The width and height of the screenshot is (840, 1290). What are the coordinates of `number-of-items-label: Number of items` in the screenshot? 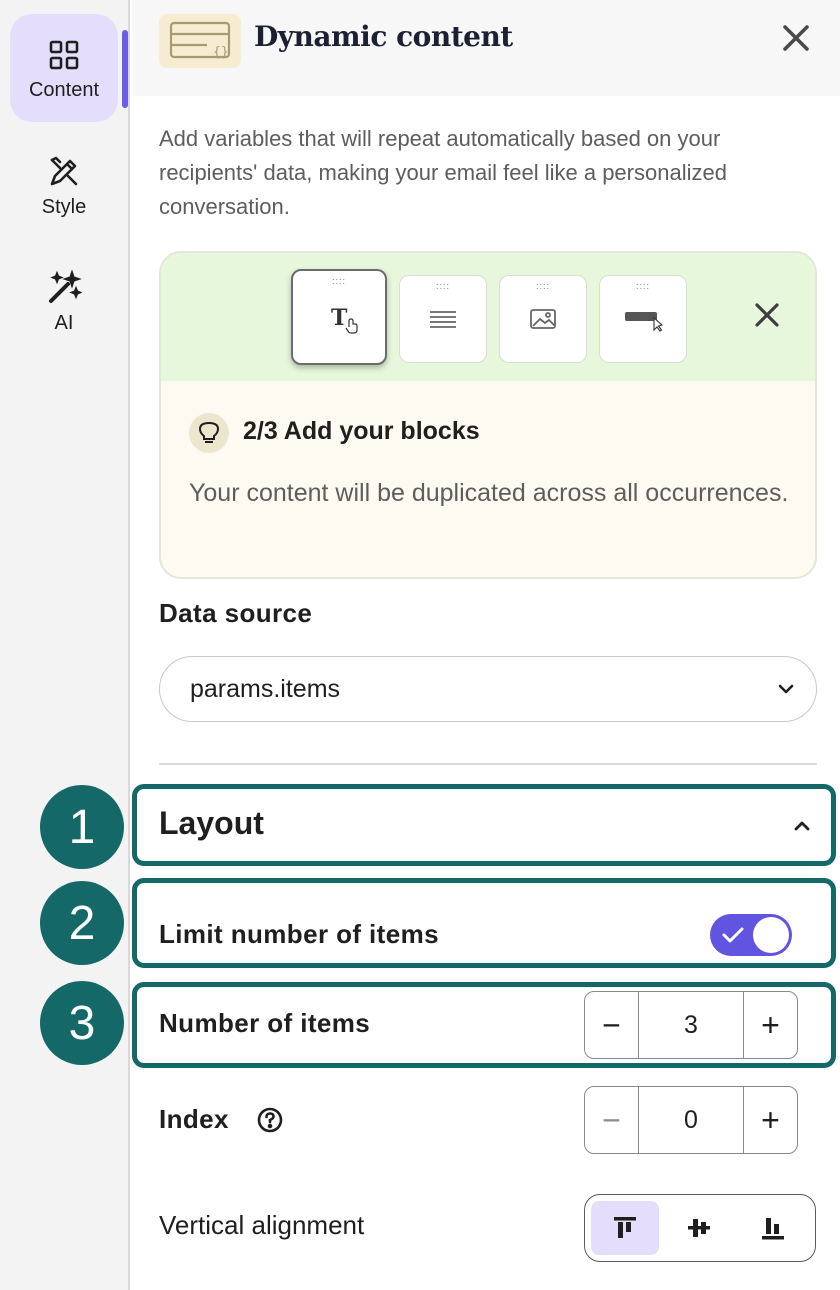 It's located at (265, 1023).